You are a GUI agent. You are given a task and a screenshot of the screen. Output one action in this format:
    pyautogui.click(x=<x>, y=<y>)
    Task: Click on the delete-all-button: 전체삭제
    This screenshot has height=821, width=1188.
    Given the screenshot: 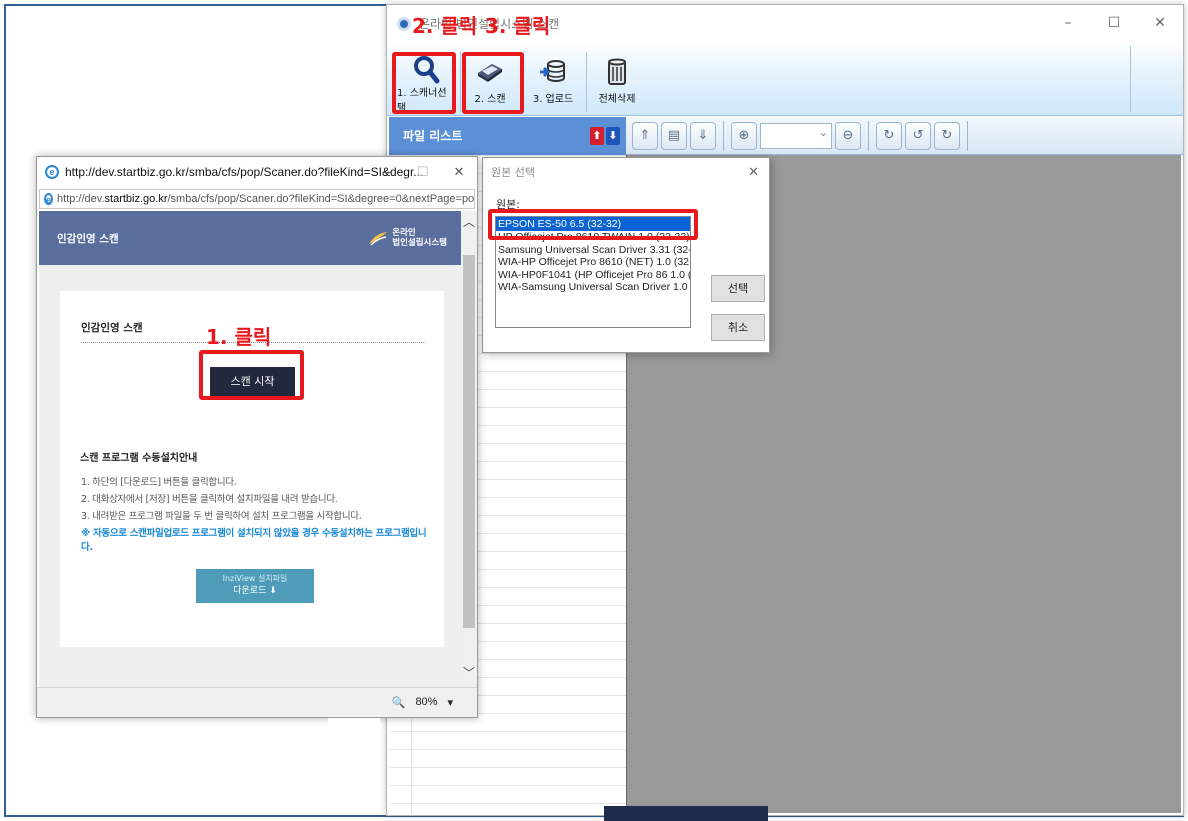 What is the action you would take?
    pyautogui.click(x=617, y=84)
    